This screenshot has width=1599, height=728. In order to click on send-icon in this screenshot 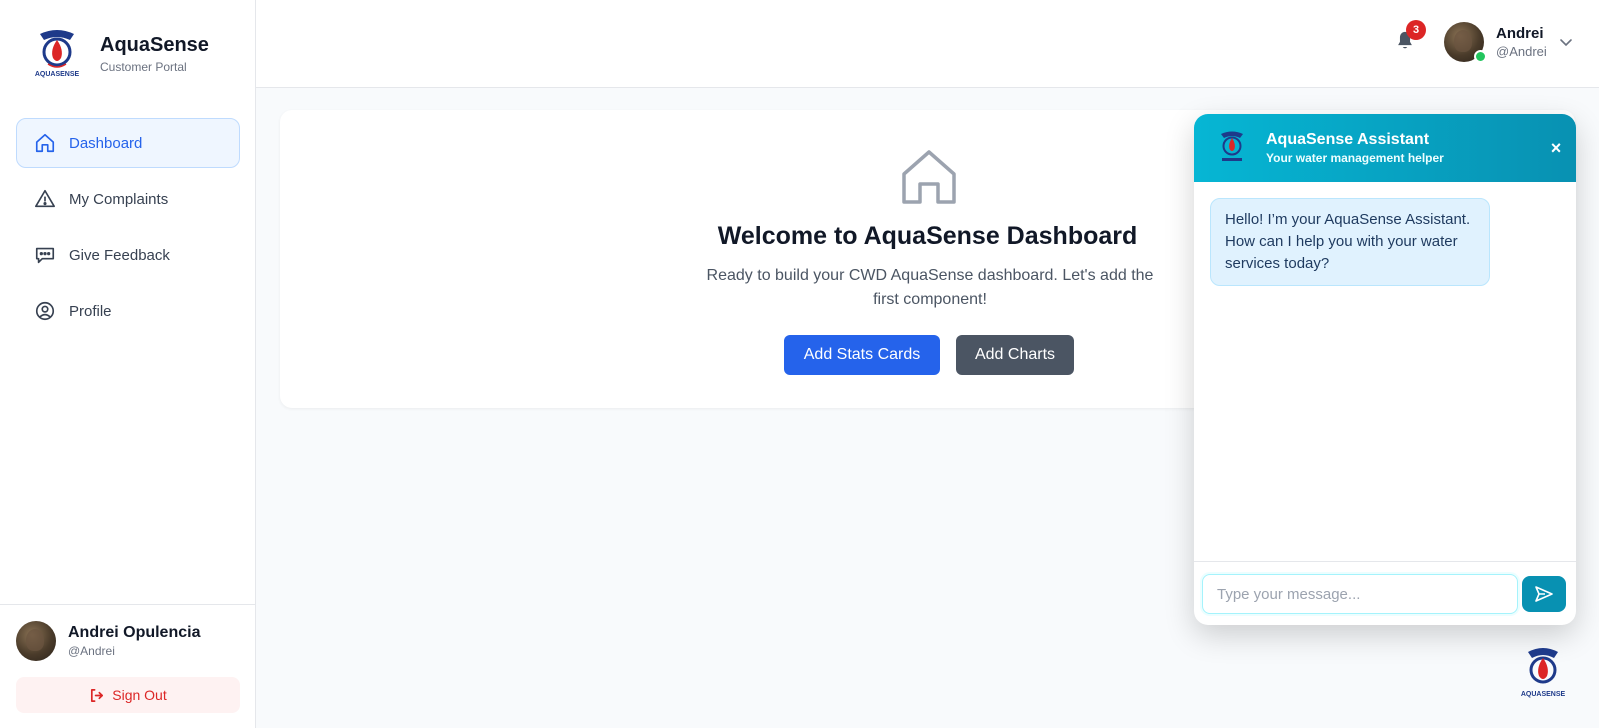, I will do `click(1544, 594)`.